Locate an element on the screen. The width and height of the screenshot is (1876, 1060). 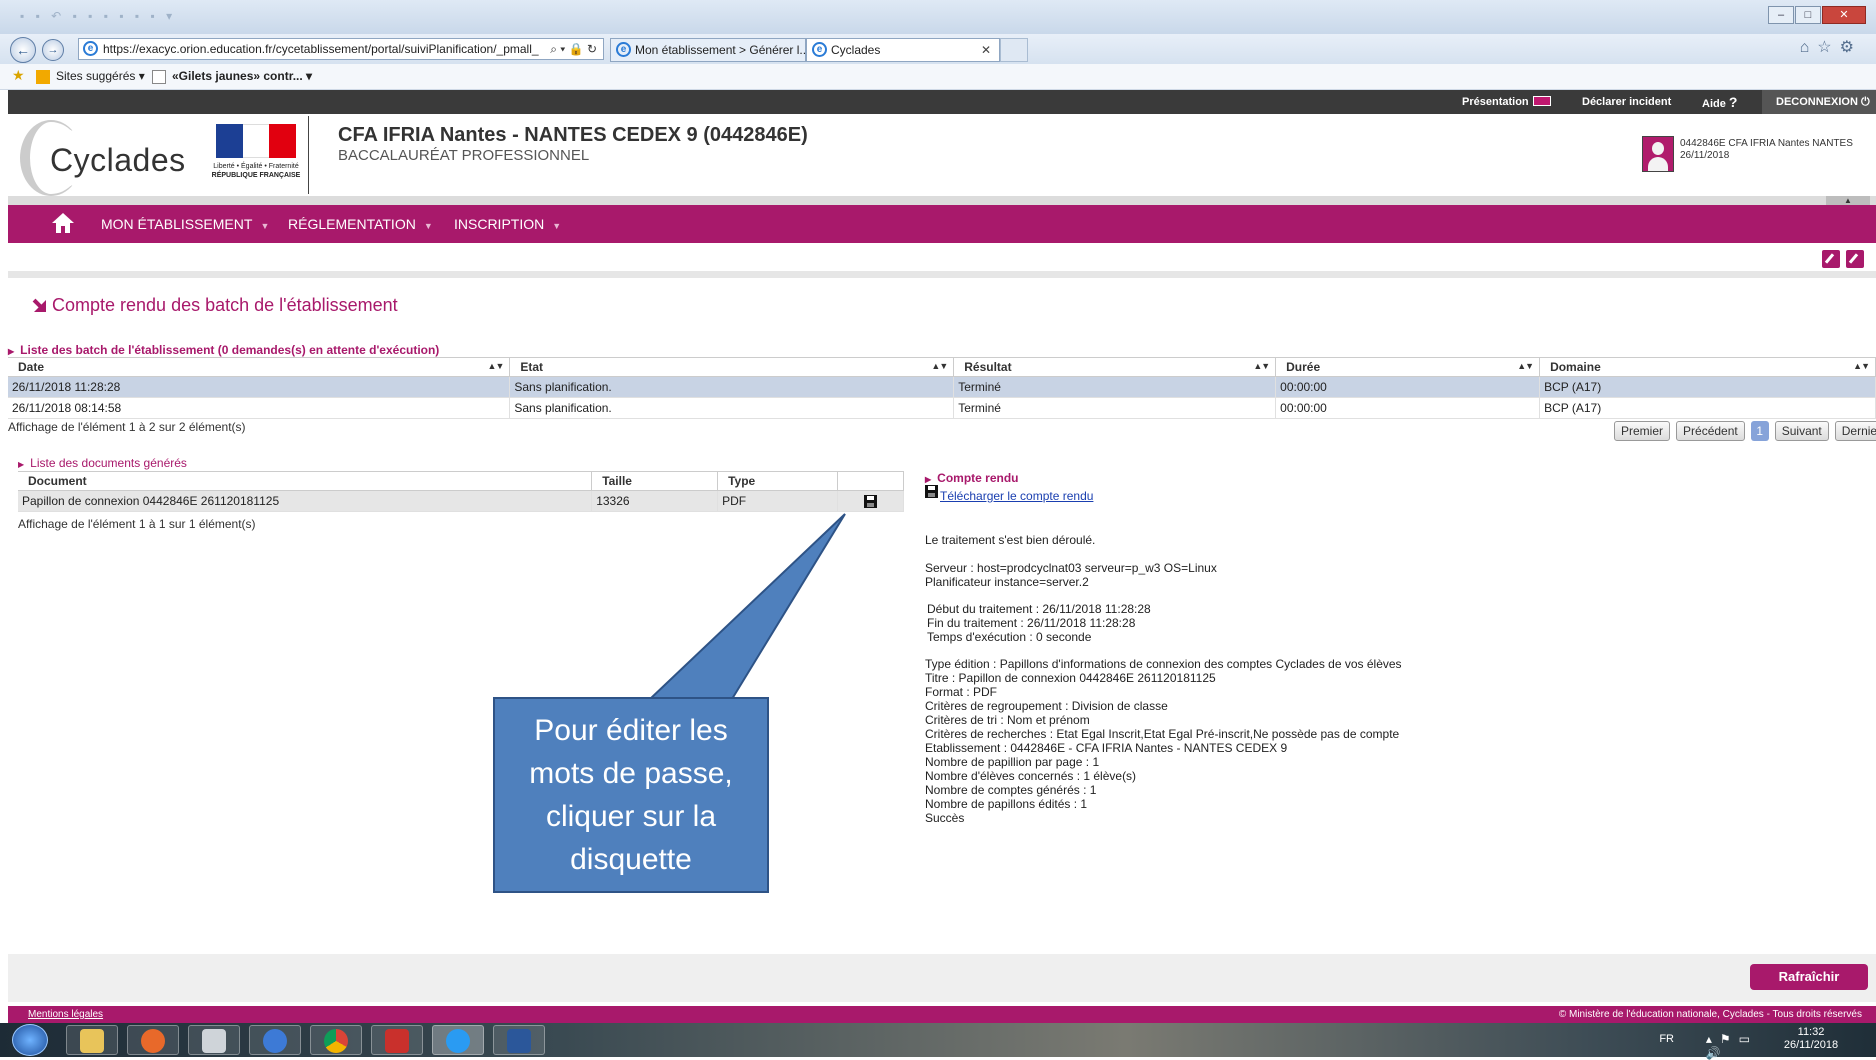
refresh-button: Rafraîchir is located at coordinates (1809, 977).